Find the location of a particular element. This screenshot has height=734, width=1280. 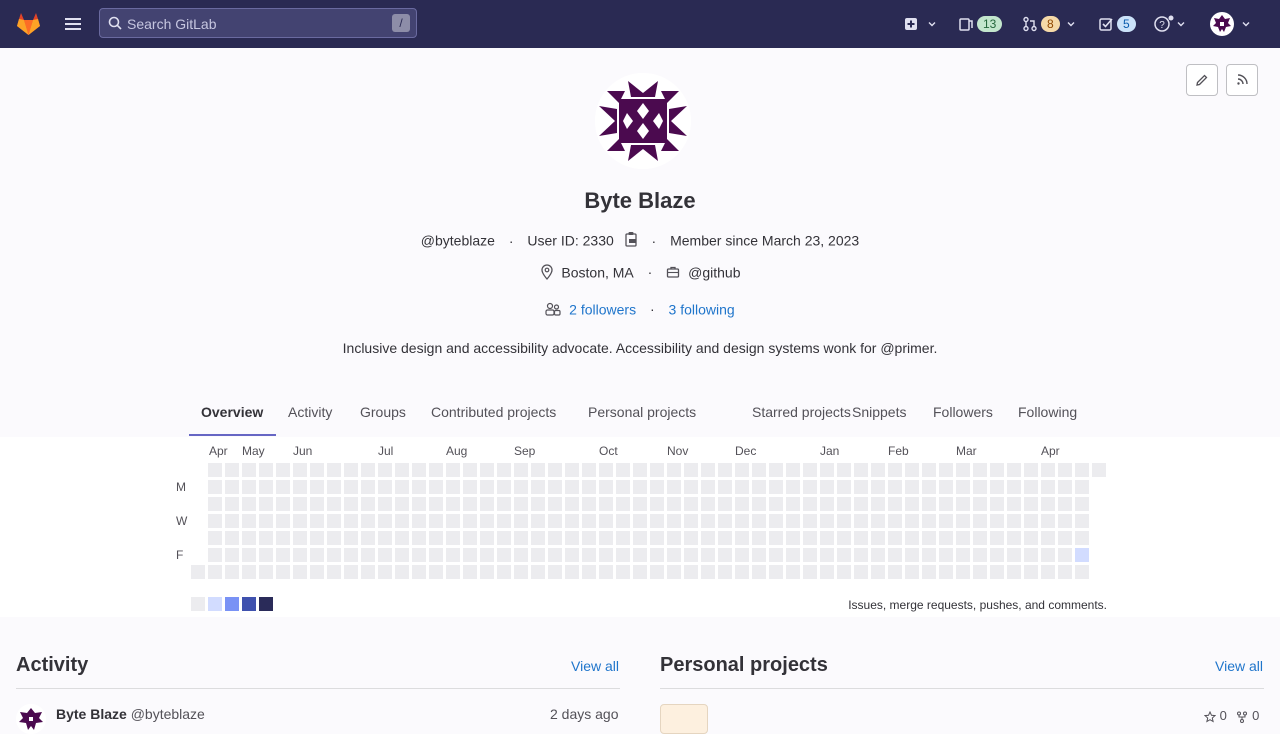

tab-contributed-projects: Contributed projects is located at coordinates (493, 416).